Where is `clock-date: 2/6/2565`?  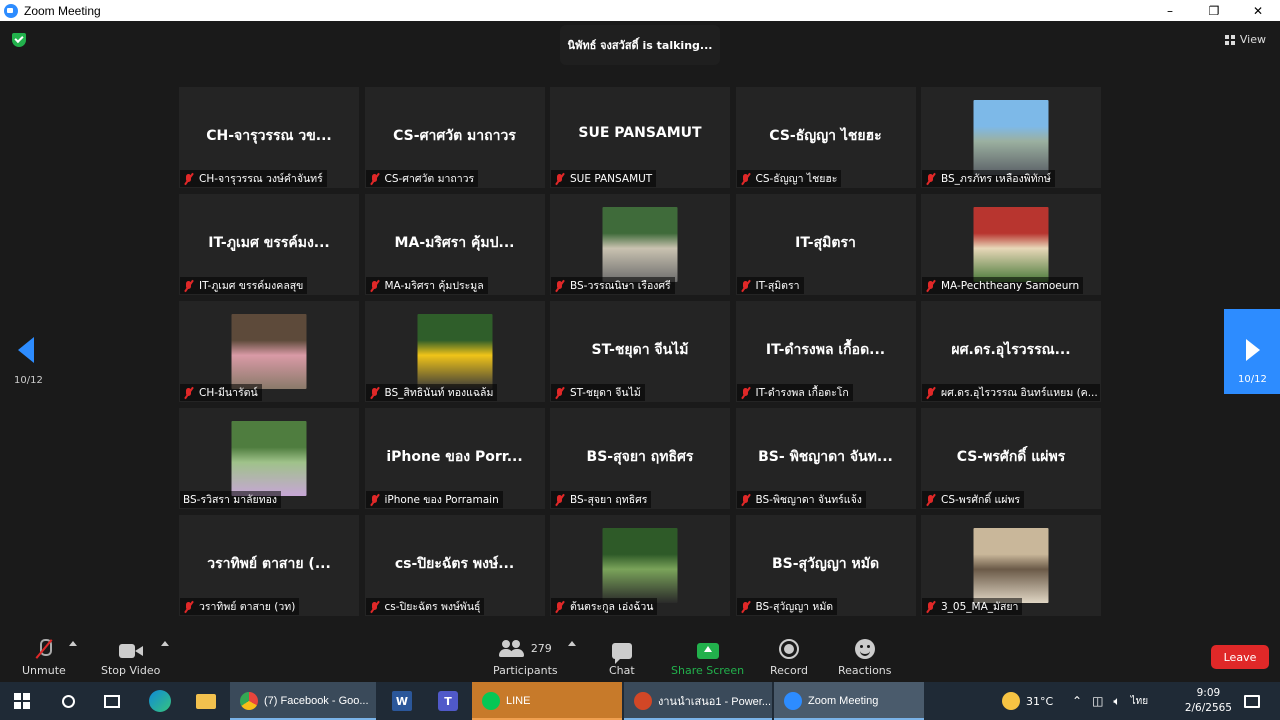
clock-date: 2/6/2565 is located at coordinates (1208, 708).